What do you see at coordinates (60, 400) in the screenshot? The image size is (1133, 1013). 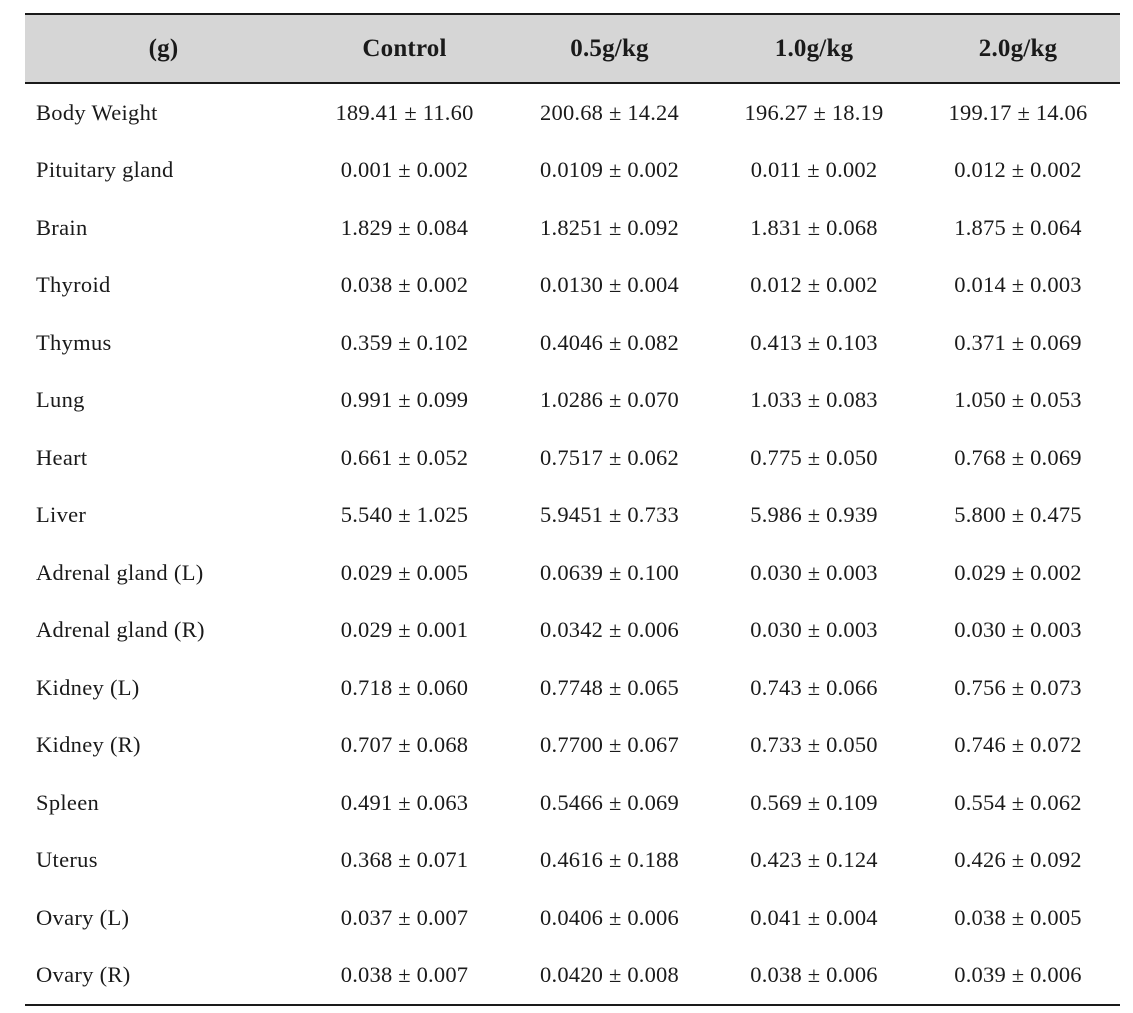 I see `row-label: Lung` at bounding box center [60, 400].